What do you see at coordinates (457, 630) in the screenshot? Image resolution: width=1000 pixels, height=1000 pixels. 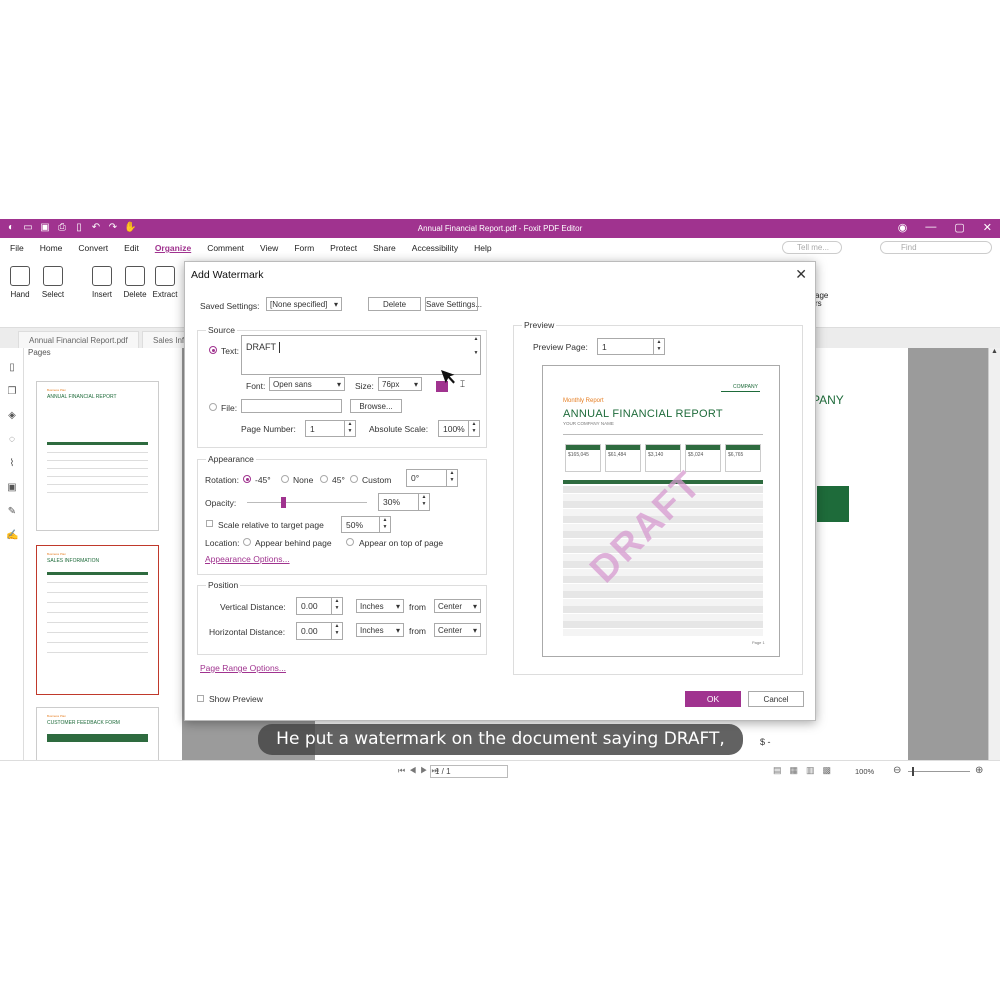 I see `horizontal-from-select: Center` at bounding box center [457, 630].